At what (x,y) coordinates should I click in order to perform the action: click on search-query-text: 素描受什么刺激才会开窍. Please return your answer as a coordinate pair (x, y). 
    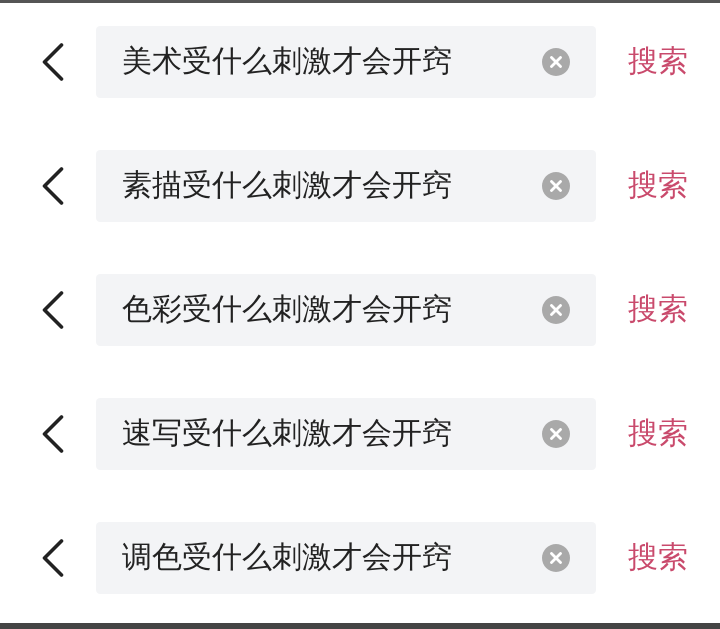
    Looking at the image, I should click on (287, 186).